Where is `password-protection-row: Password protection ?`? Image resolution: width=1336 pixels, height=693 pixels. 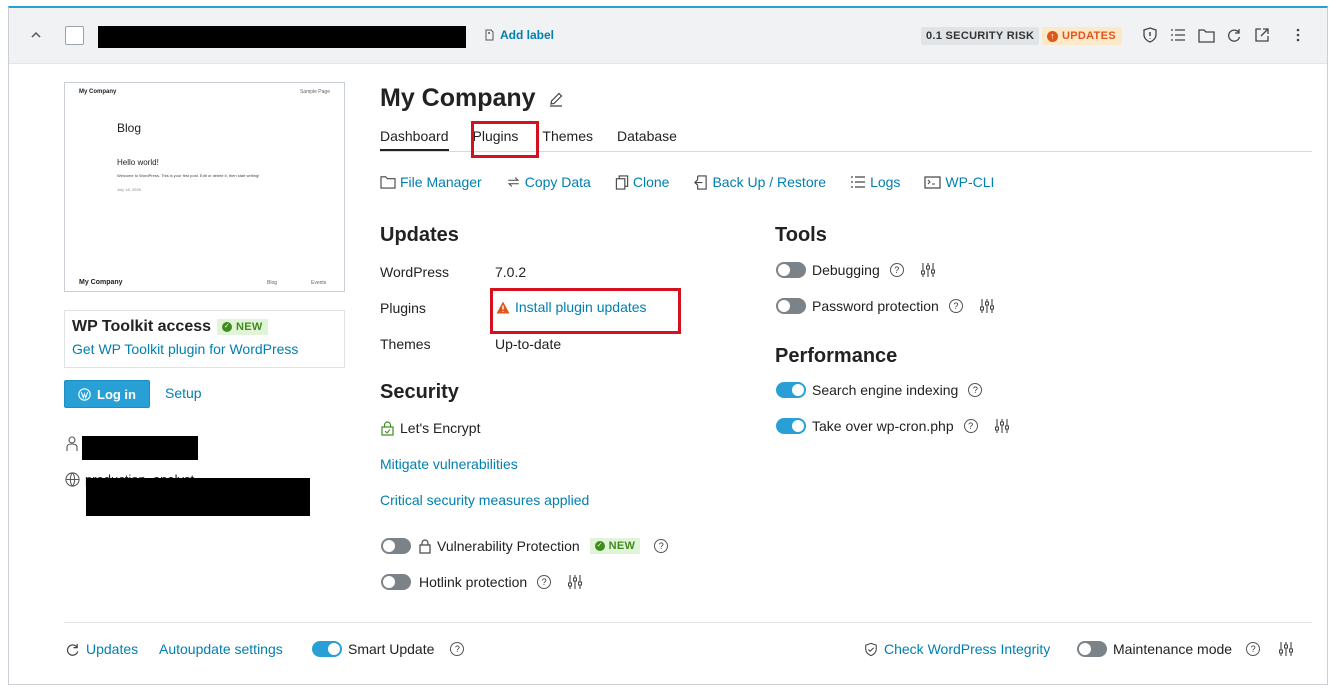
password-protection-row: Password protection ? is located at coordinates (885, 306).